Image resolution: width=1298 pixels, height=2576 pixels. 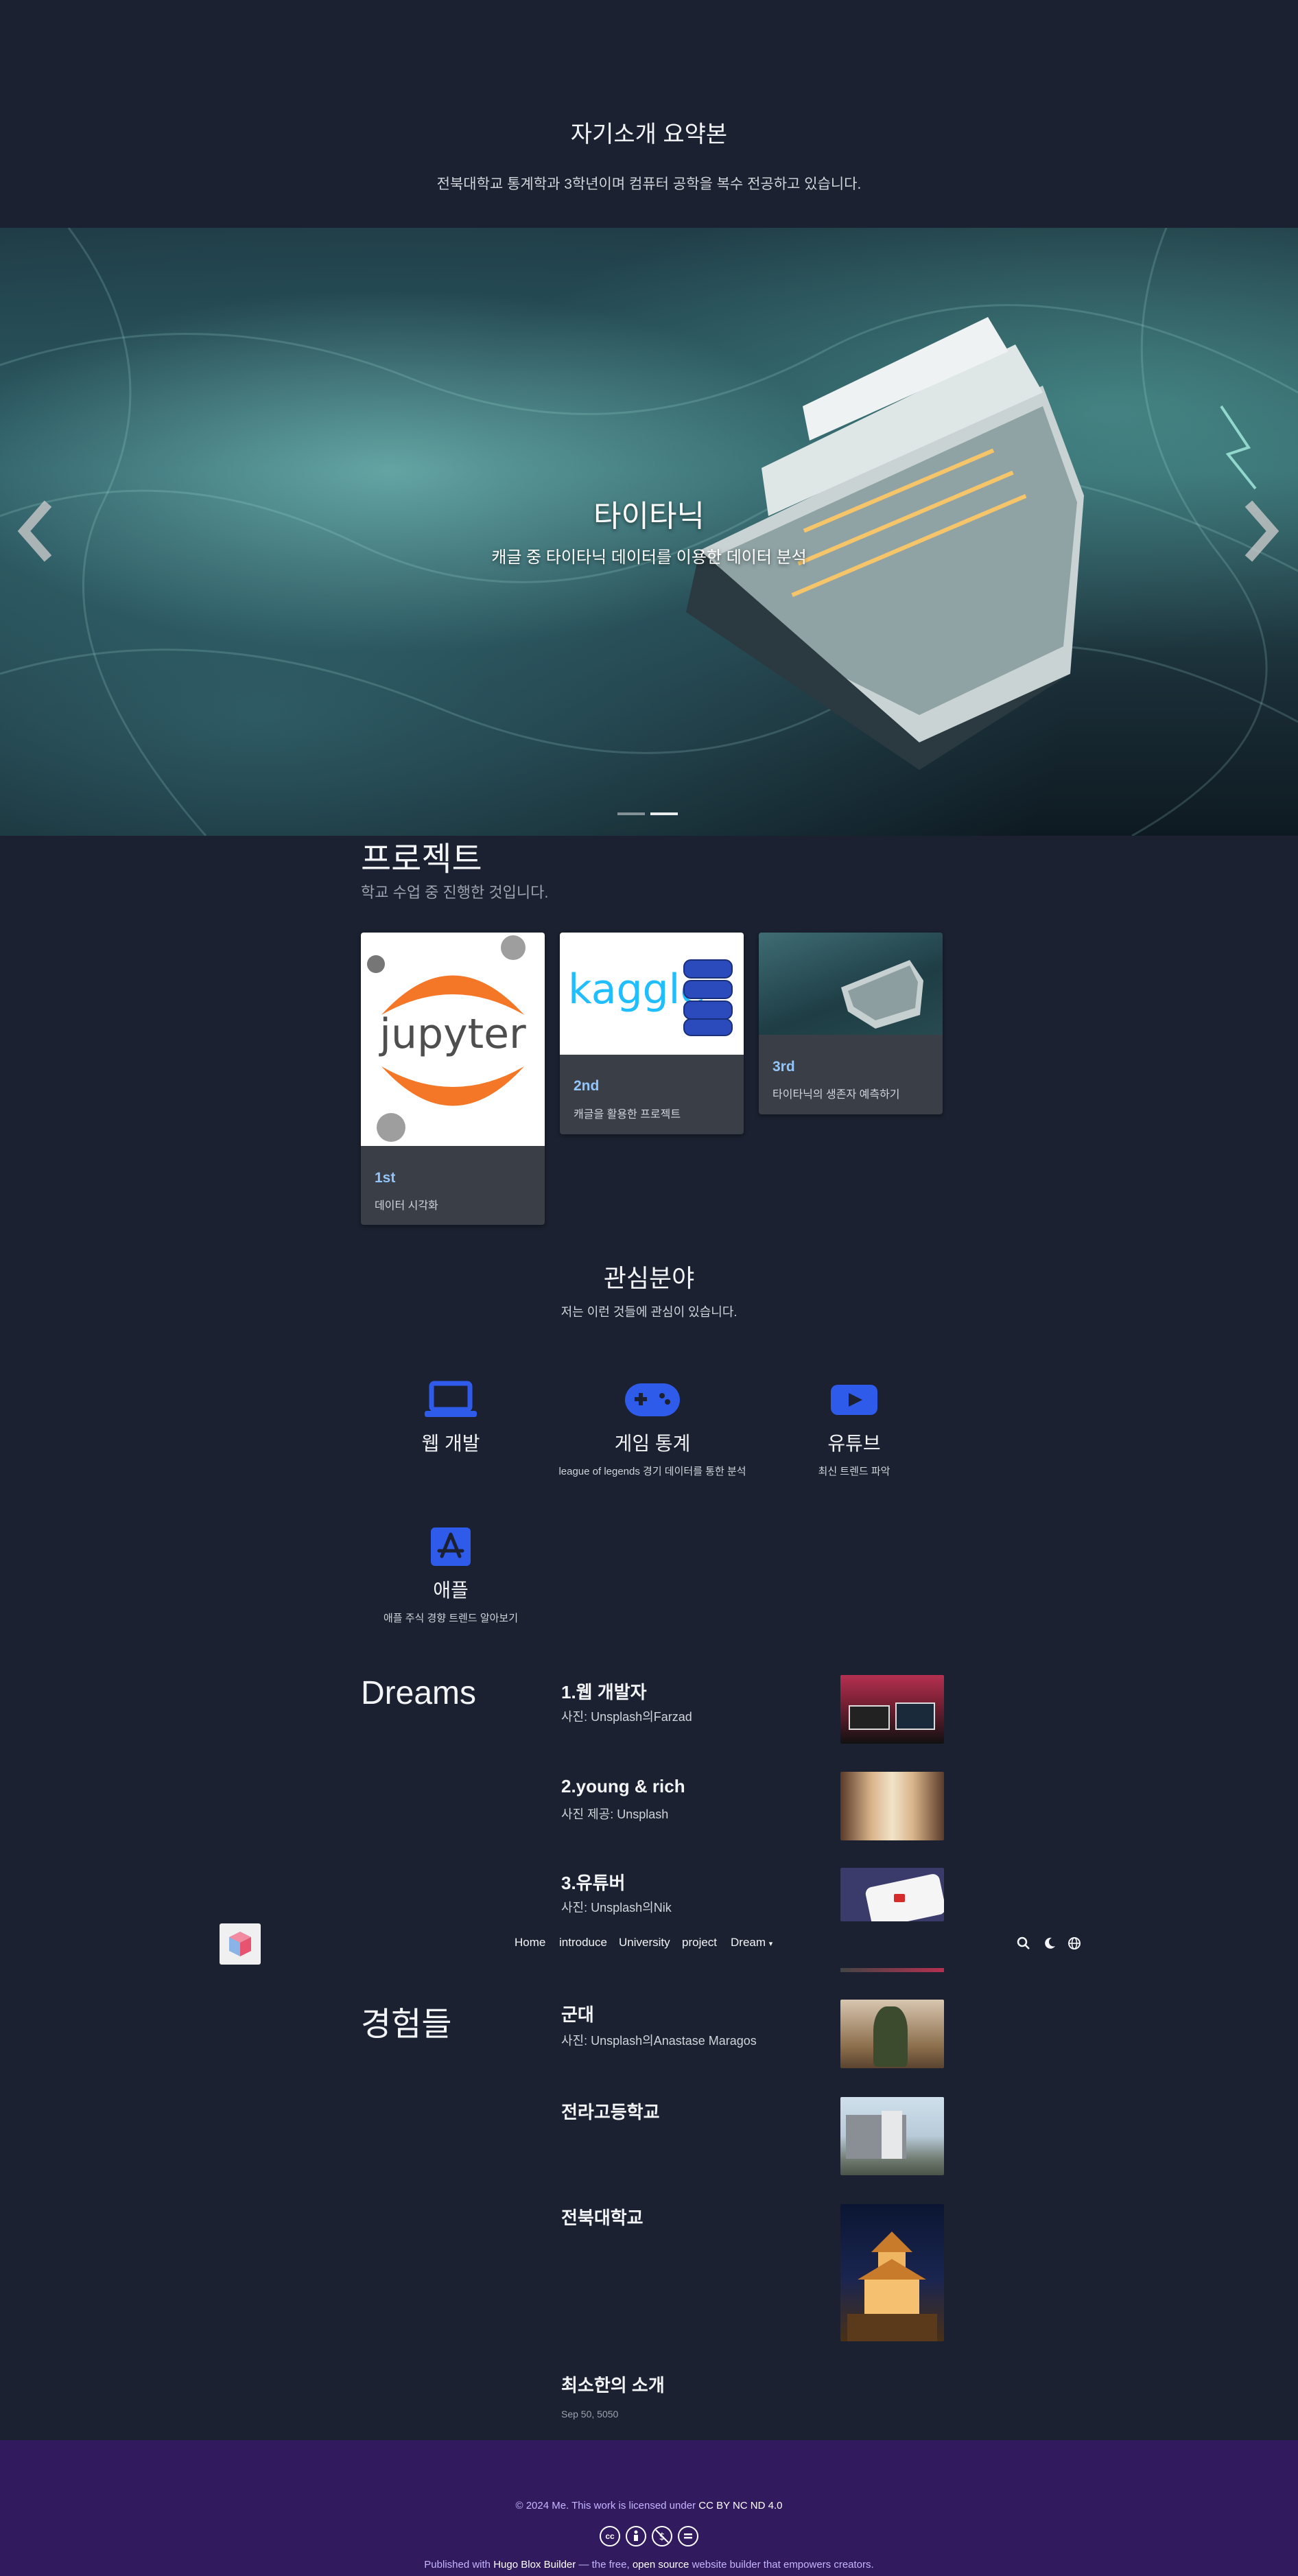 I want to click on open-source-link: open source, so click(x=661, y=2565).